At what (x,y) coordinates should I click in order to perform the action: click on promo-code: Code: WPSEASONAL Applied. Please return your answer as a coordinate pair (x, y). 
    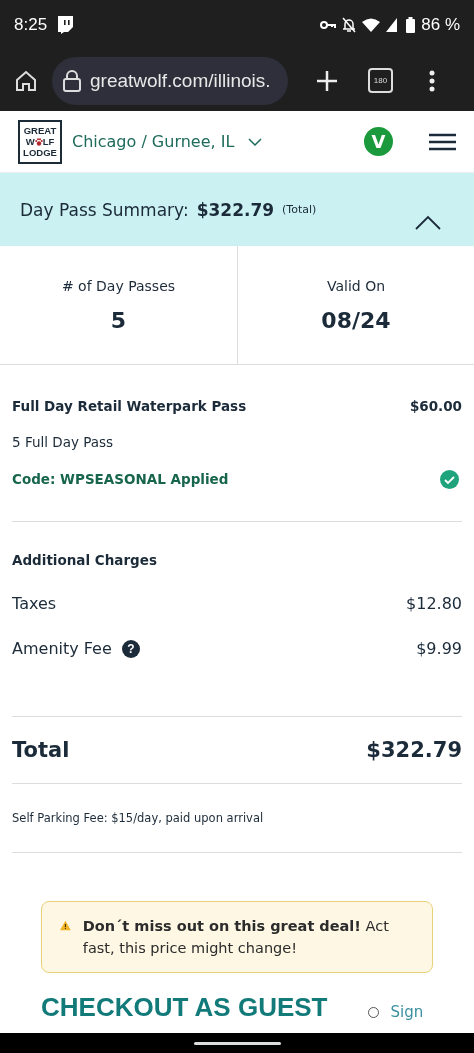
    Looking at the image, I should click on (120, 479).